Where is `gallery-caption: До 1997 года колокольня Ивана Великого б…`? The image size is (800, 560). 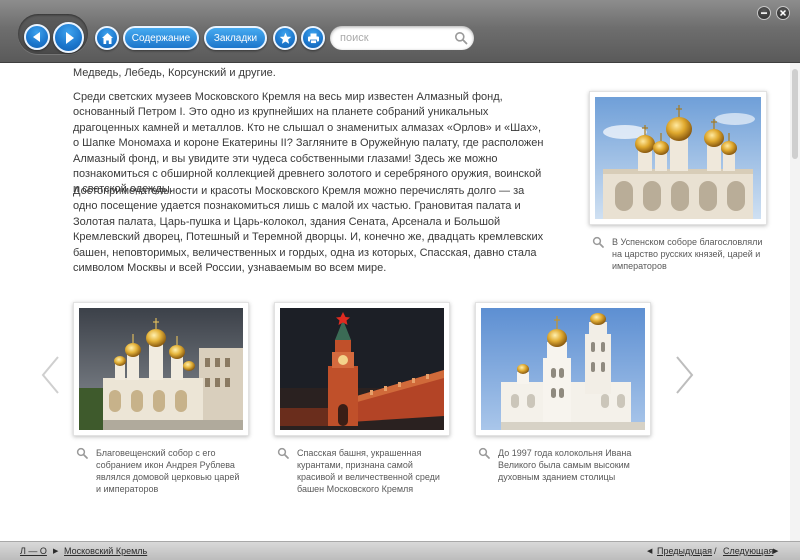 gallery-caption: До 1997 года колокольня Ивана Великого б… is located at coordinates (565, 465).